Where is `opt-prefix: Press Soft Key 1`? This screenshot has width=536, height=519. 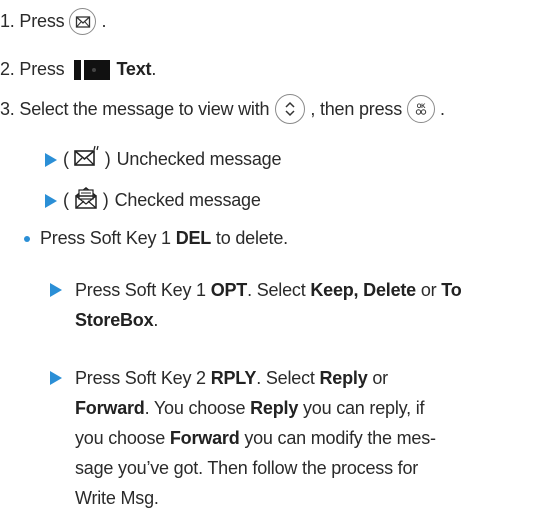
opt-prefix: Press Soft Key 1 is located at coordinates (140, 290).